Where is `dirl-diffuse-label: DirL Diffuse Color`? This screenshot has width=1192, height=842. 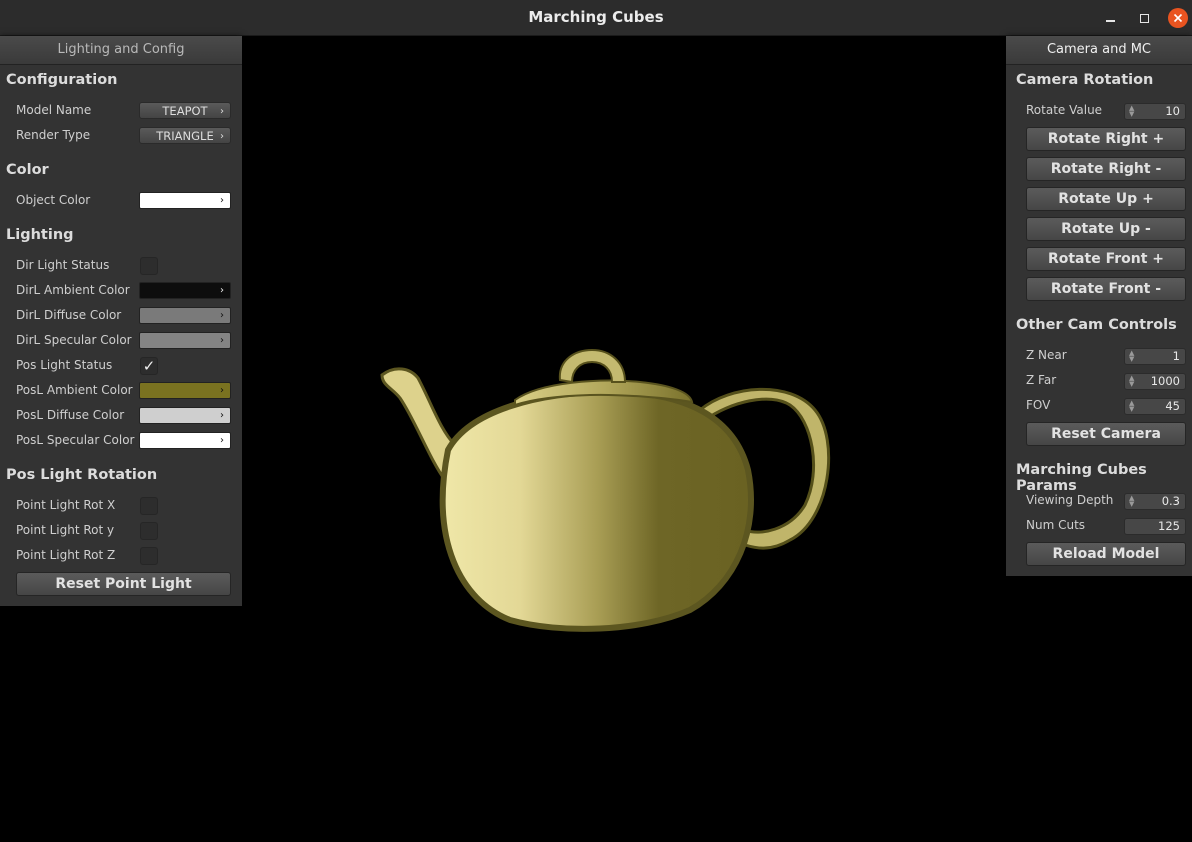 dirl-diffuse-label: DirL Diffuse Color is located at coordinates (69, 315).